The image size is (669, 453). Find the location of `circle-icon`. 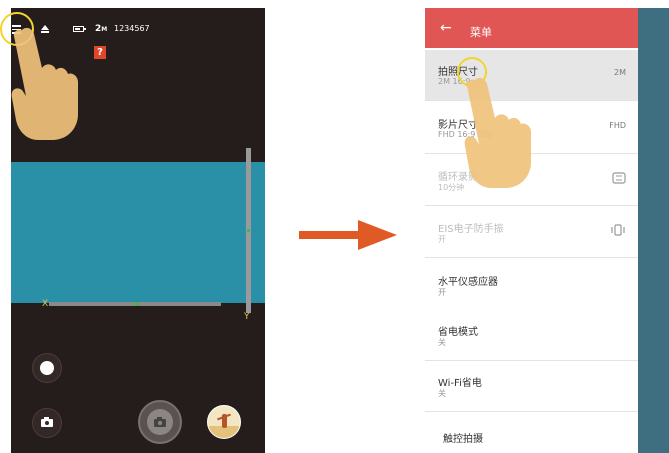

circle-icon is located at coordinates (47, 368).